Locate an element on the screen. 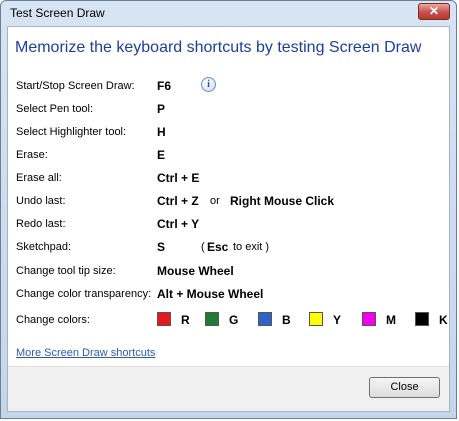  esc-text: to exit ) is located at coordinates (251, 247).